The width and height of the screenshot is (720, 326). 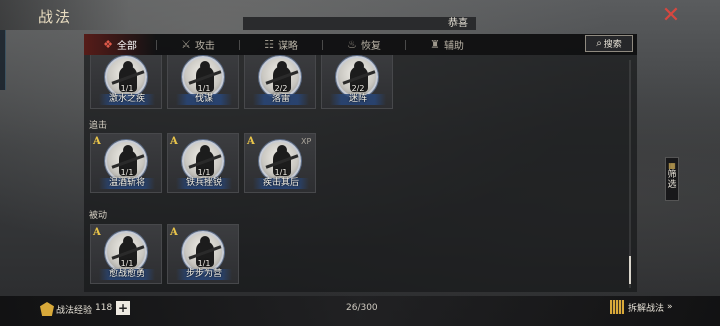 I want to click on tab-label: 攻击, so click(x=204, y=46).